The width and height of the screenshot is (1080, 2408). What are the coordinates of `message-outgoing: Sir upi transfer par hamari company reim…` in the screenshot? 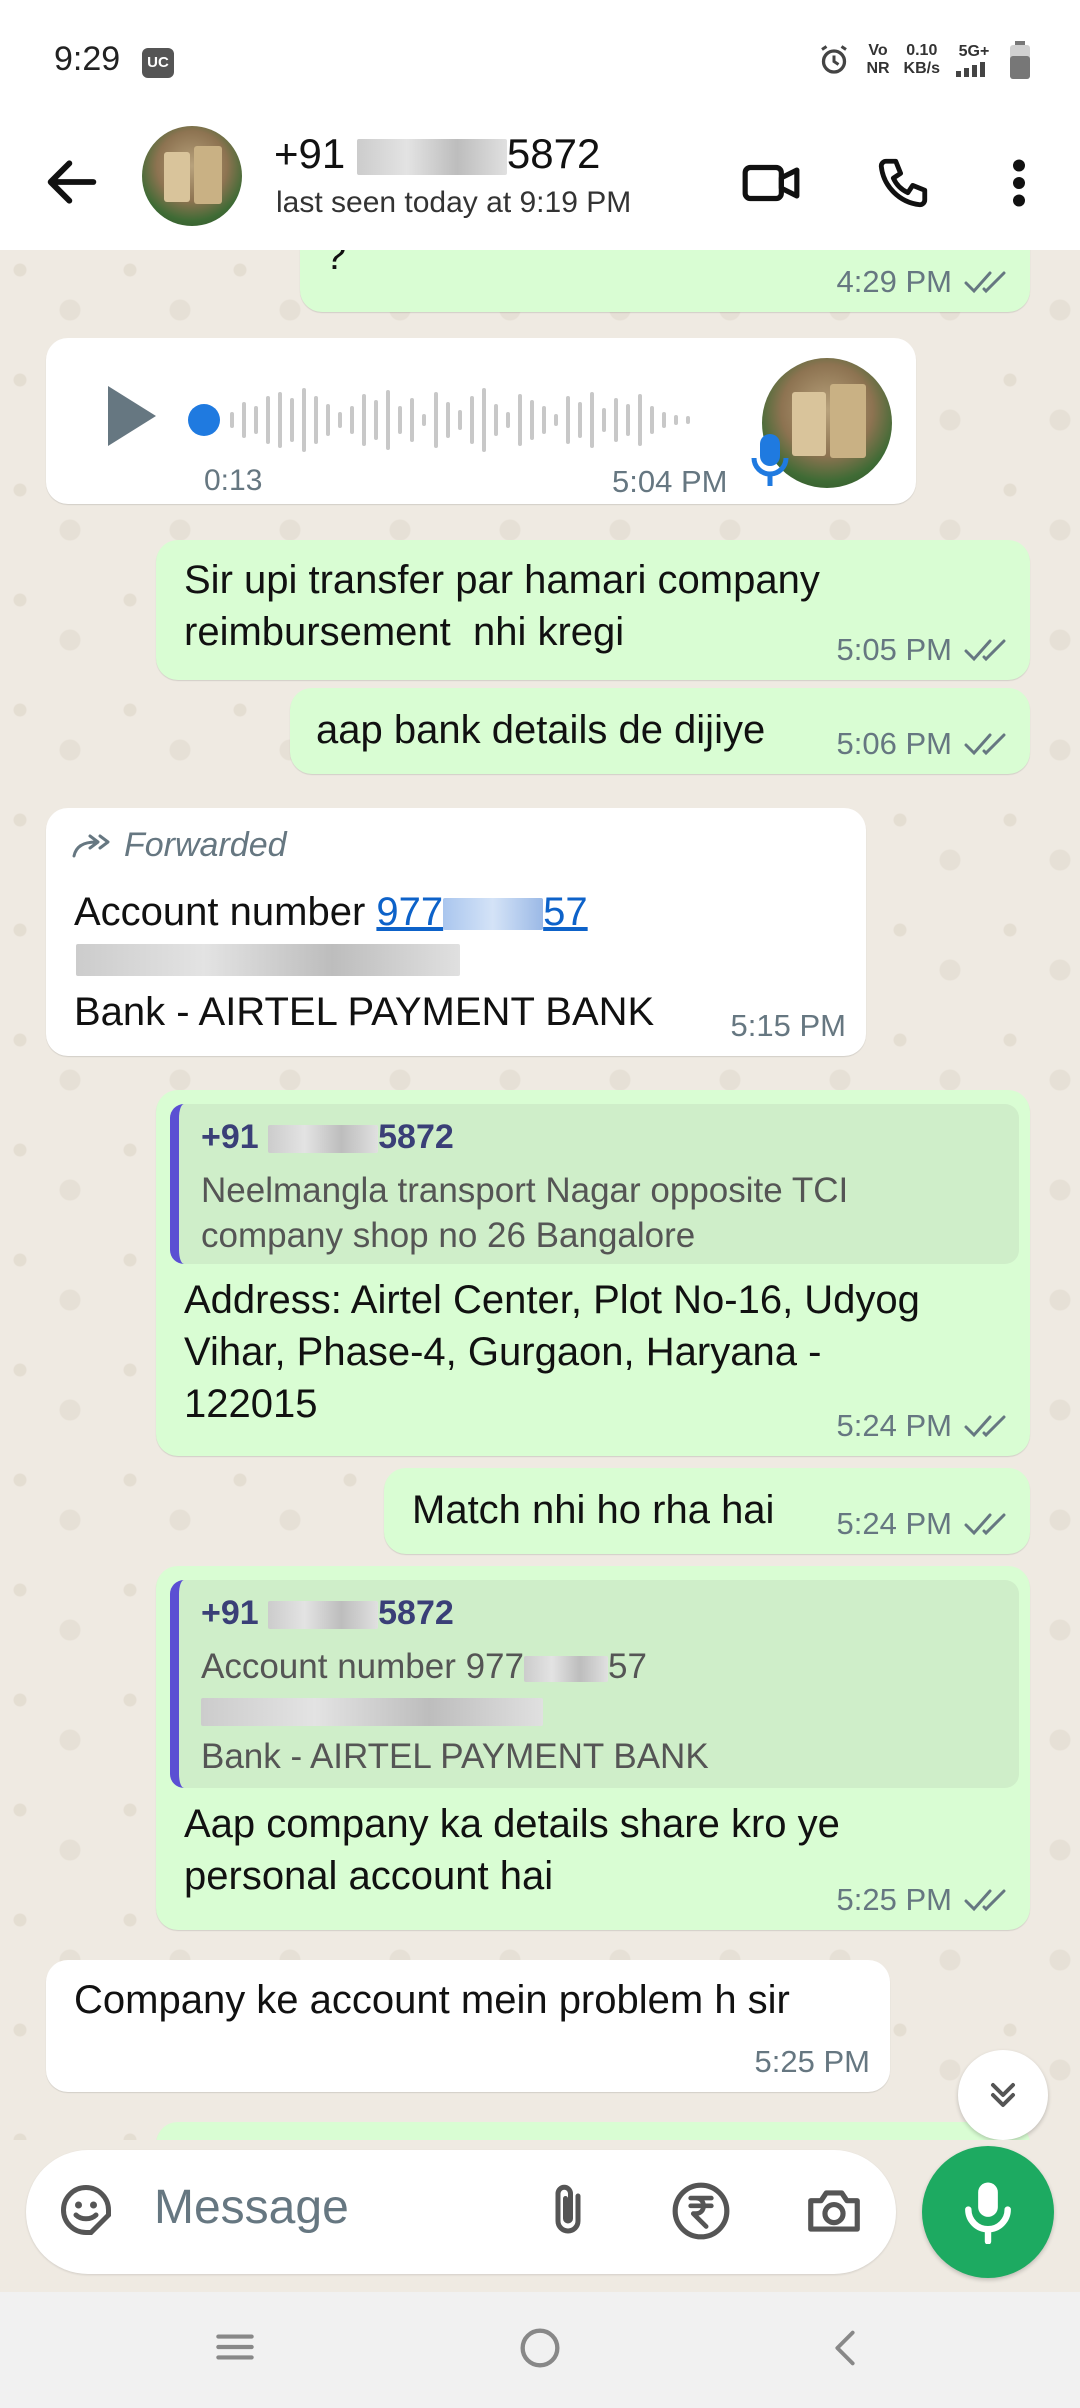 It's located at (593, 610).